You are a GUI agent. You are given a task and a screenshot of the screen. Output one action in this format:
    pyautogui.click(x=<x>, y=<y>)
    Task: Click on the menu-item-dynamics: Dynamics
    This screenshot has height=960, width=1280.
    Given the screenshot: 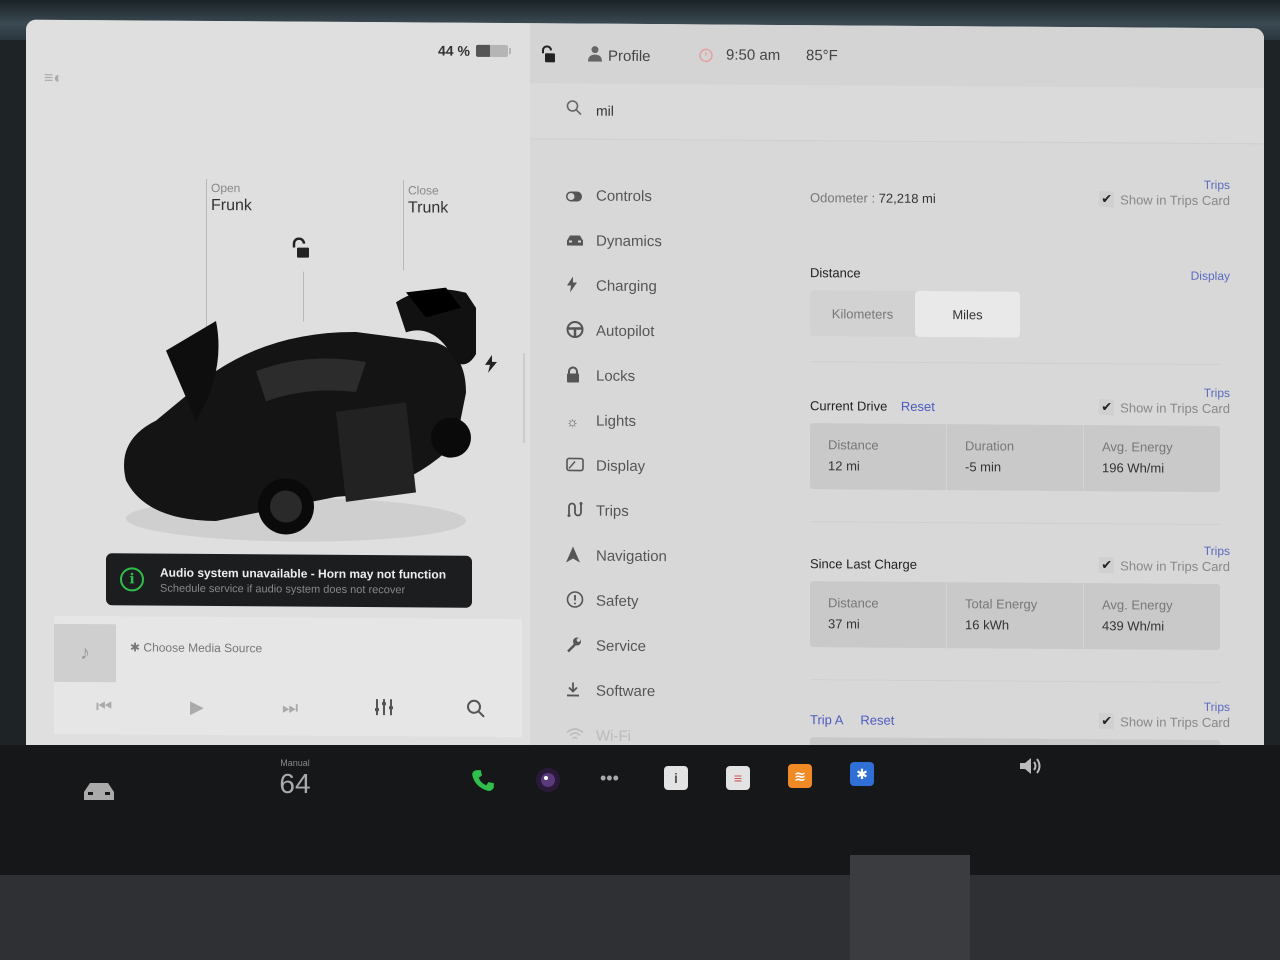 What is the action you would take?
    pyautogui.click(x=676, y=241)
    